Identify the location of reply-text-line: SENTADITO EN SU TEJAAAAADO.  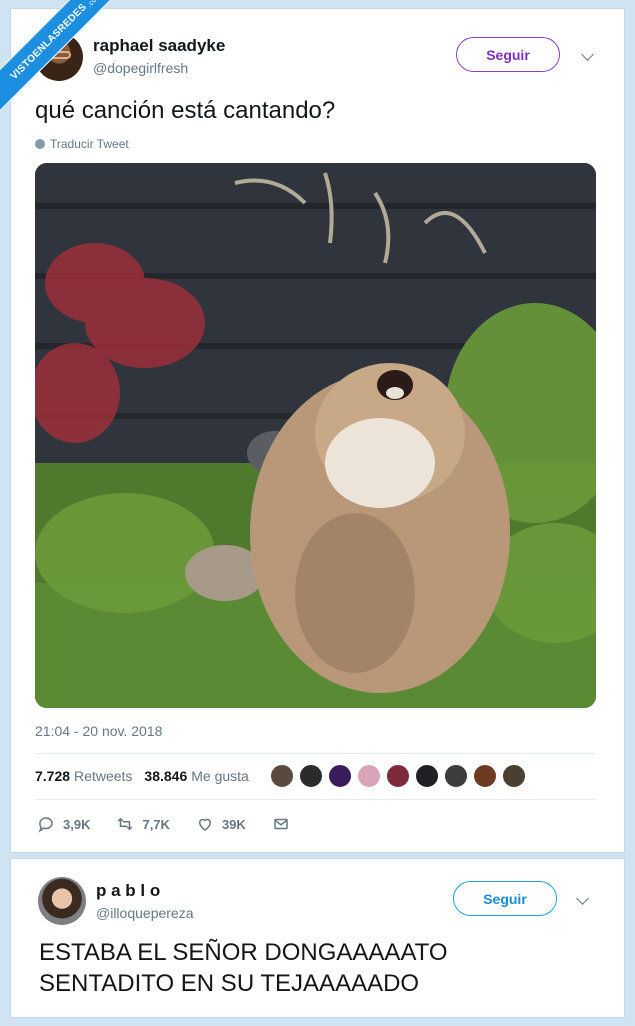
(229, 983).